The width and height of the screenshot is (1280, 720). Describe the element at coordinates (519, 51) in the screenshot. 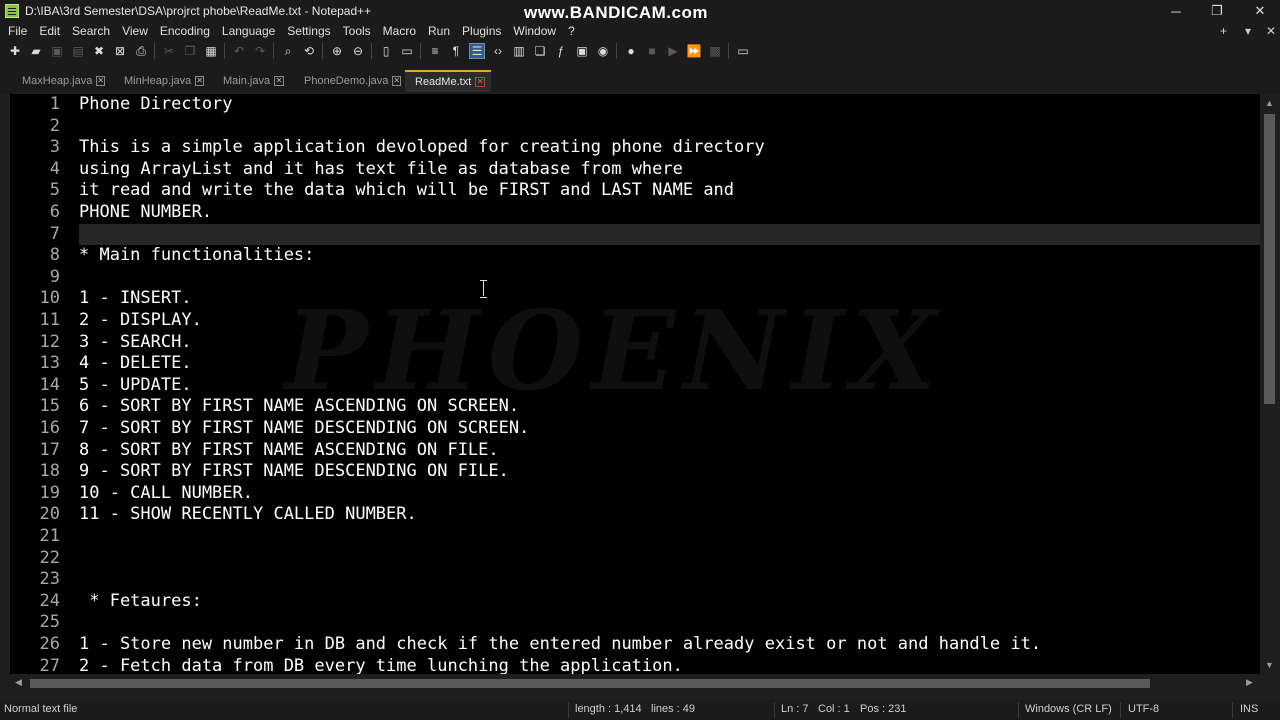

I see `document-map-icon: ▥` at that location.